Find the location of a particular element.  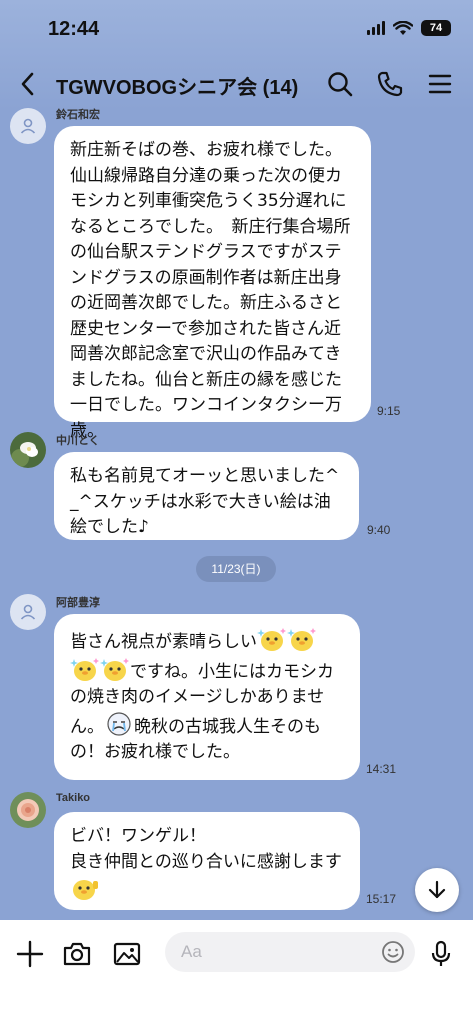

sender-name: Takiko is located at coordinates (73, 798).